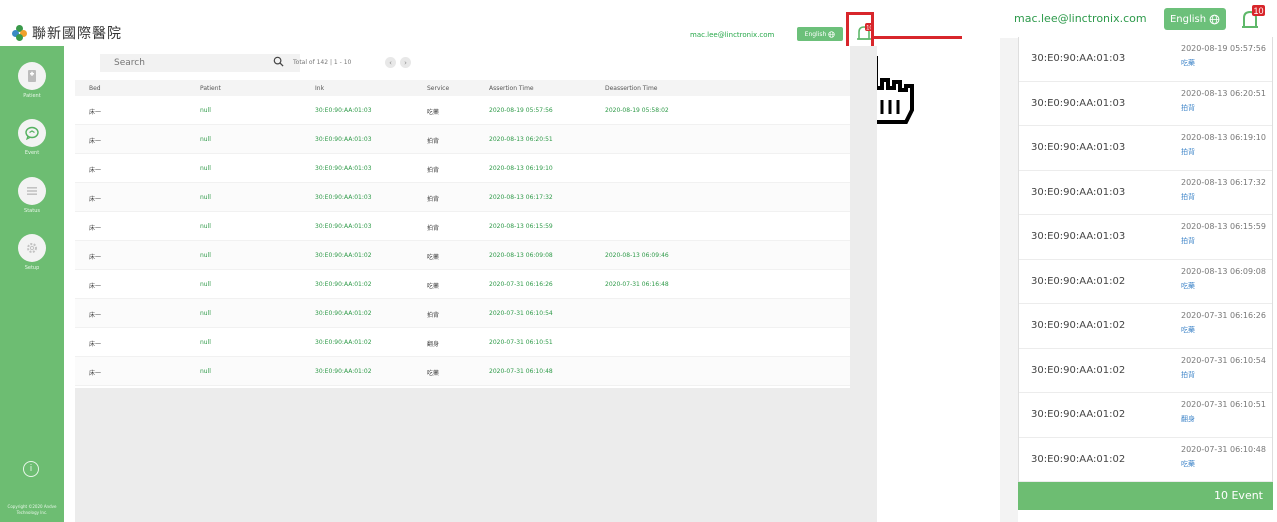  What do you see at coordinates (1223, 449) in the screenshot?
I see `notification-time: 2020-07-31 06:10:48` at bounding box center [1223, 449].